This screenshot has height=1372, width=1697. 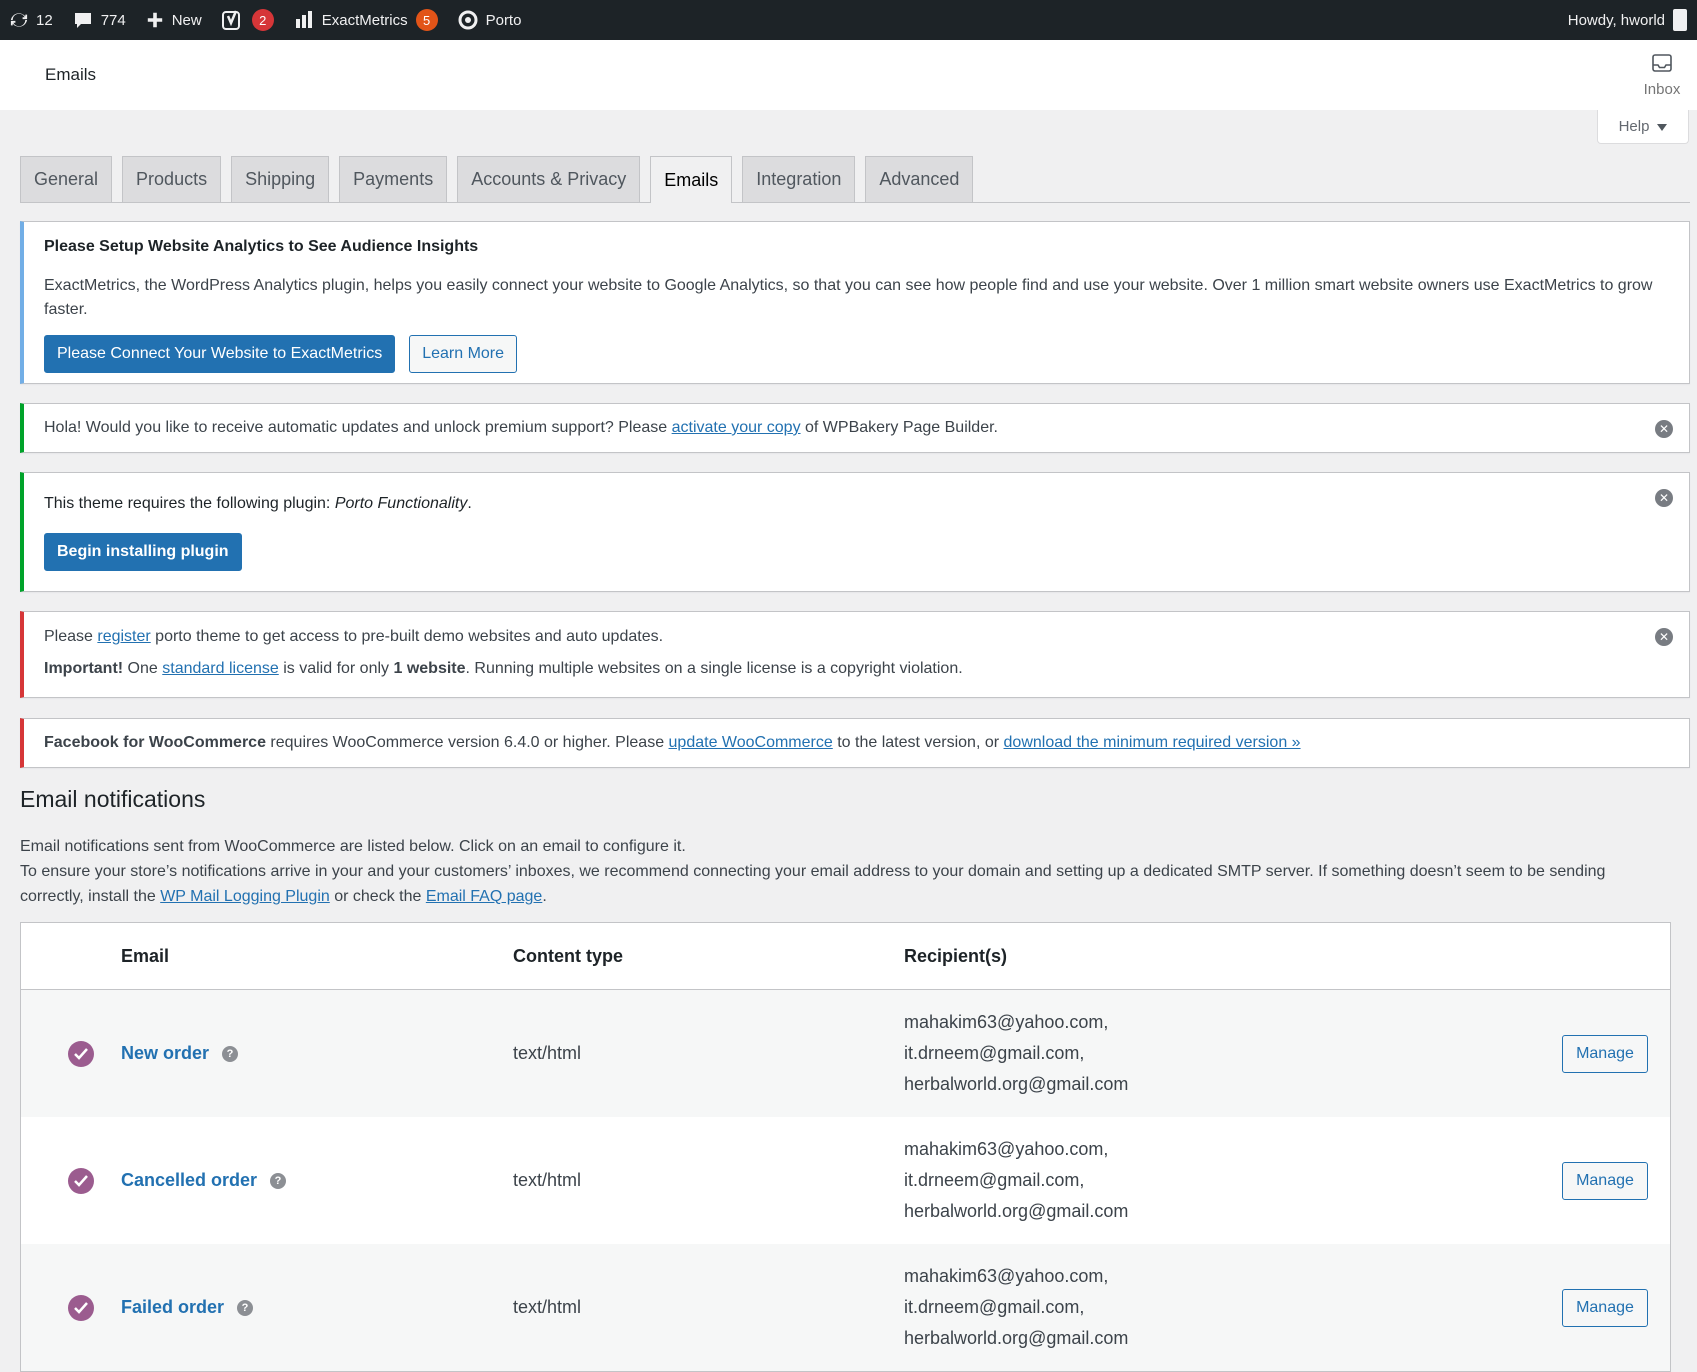 I want to click on email-faq-link: Email FAQ page, so click(x=484, y=896).